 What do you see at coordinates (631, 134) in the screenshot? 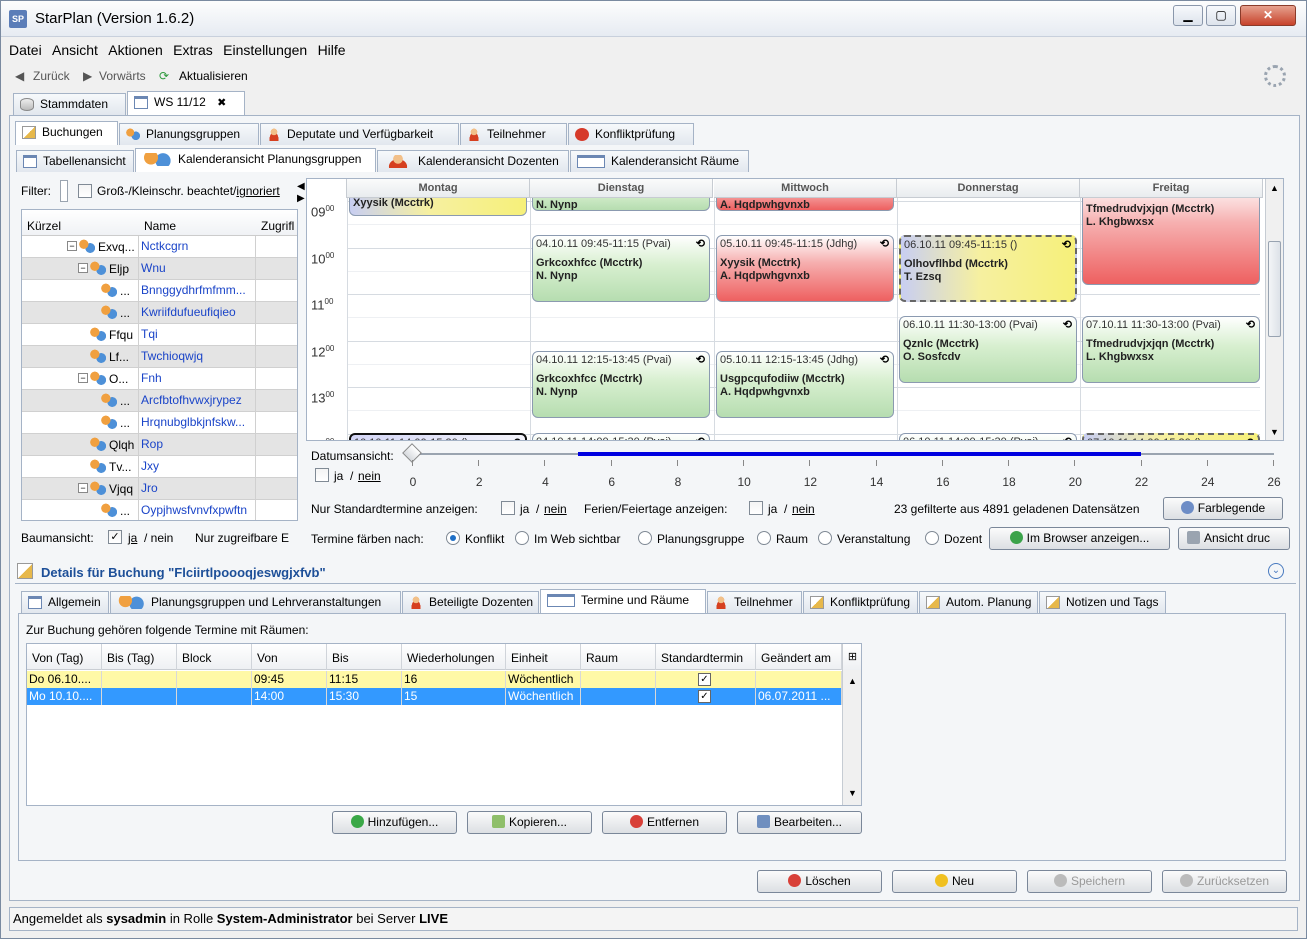
I see `tab-konfliktpruefung: Konfliktprüfung` at bounding box center [631, 134].